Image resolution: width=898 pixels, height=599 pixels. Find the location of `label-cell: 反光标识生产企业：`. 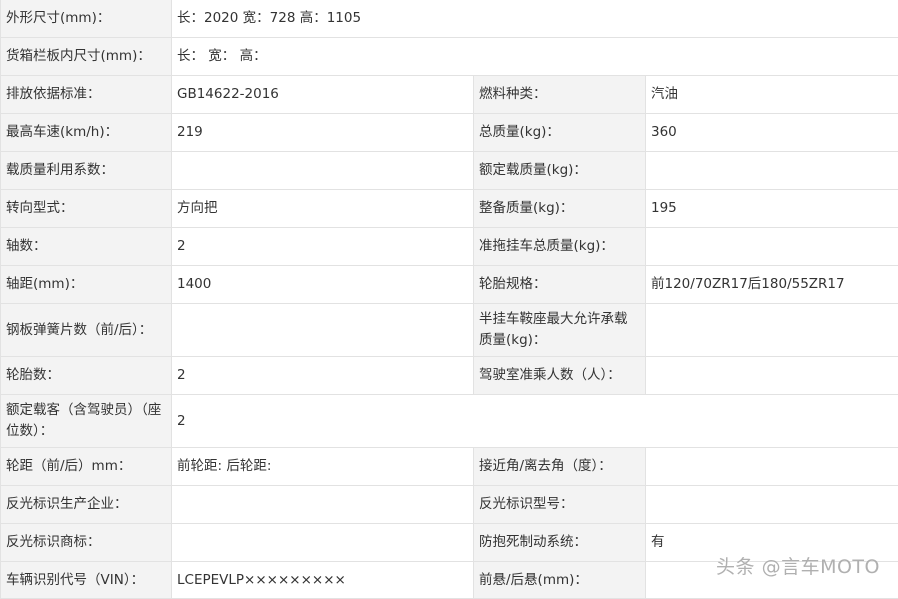

label-cell: 反光标识生产企业： is located at coordinates (86, 504).